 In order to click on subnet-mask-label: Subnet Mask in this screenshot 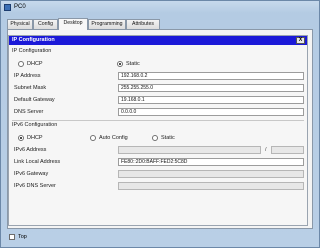, I will do `click(30, 88)`.